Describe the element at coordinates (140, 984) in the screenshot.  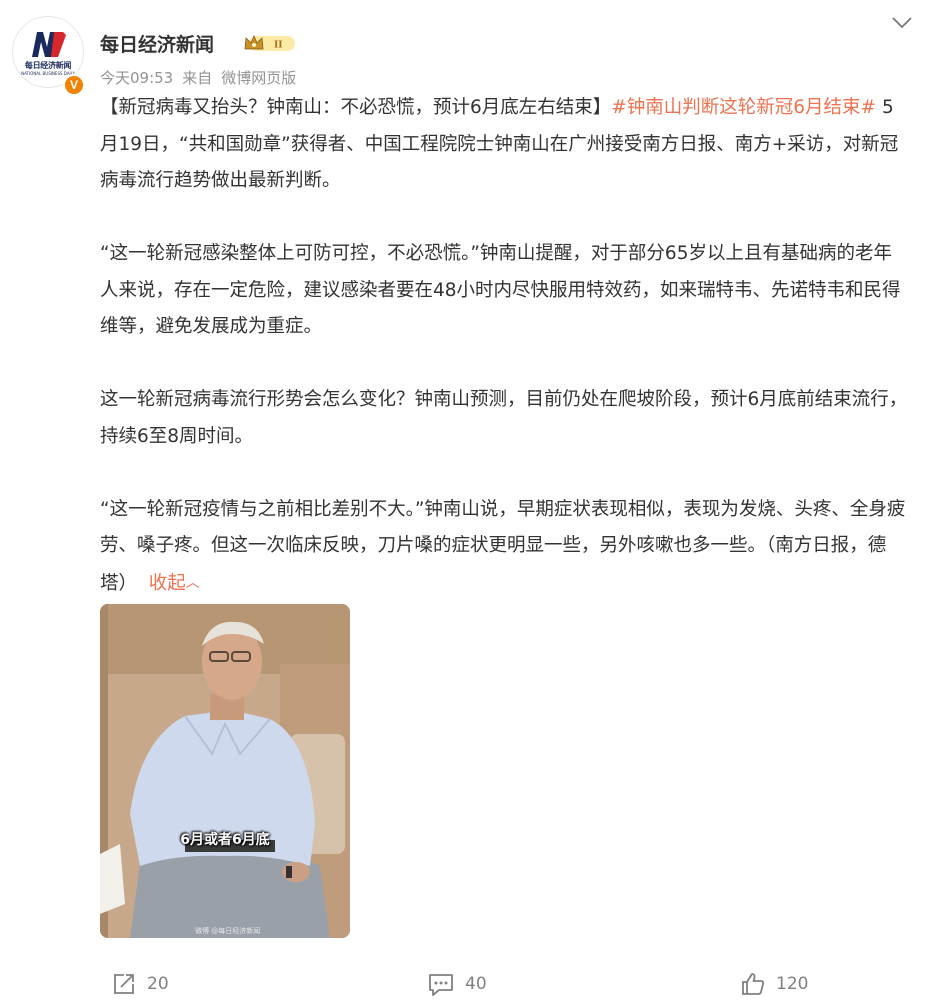
I see `repost-button: 20` at that location.